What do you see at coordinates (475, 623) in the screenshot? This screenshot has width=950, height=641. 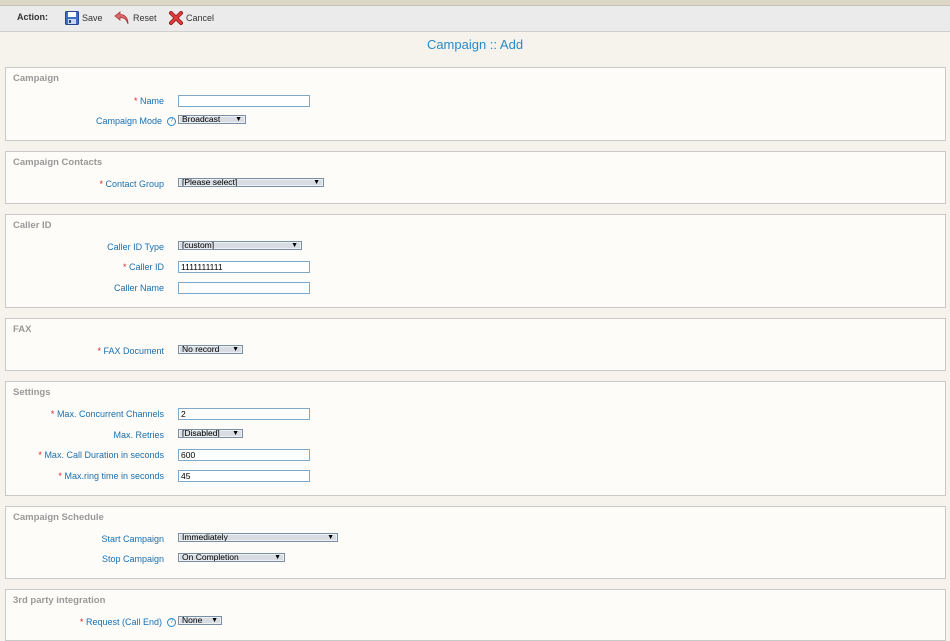 I see `request-call-end-row: * Request (Call End) ? None ▼` at bounding box center [475, 623].